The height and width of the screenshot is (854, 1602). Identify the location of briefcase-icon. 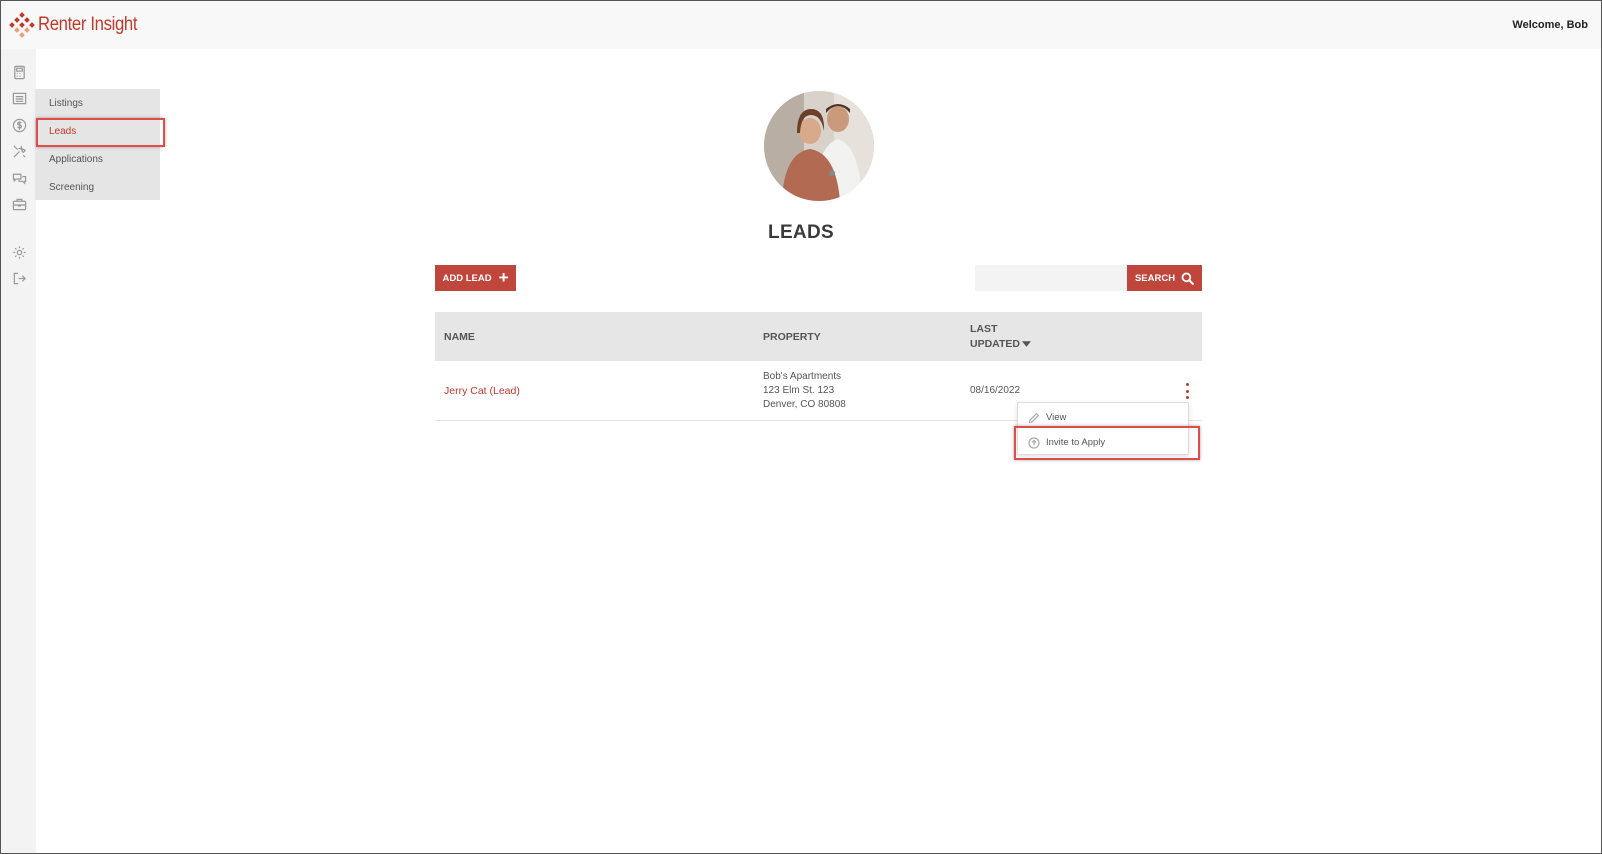
(19, 204).